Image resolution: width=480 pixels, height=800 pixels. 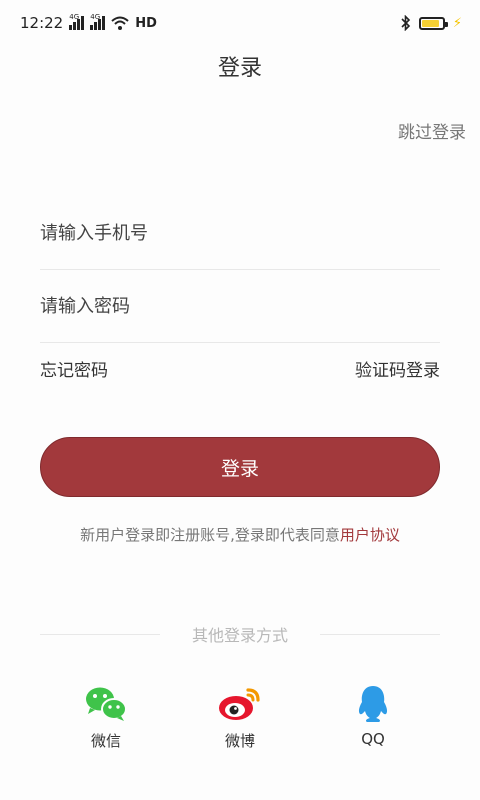 I want to click on network-label-2: 4G, so click(x=95, y=17).